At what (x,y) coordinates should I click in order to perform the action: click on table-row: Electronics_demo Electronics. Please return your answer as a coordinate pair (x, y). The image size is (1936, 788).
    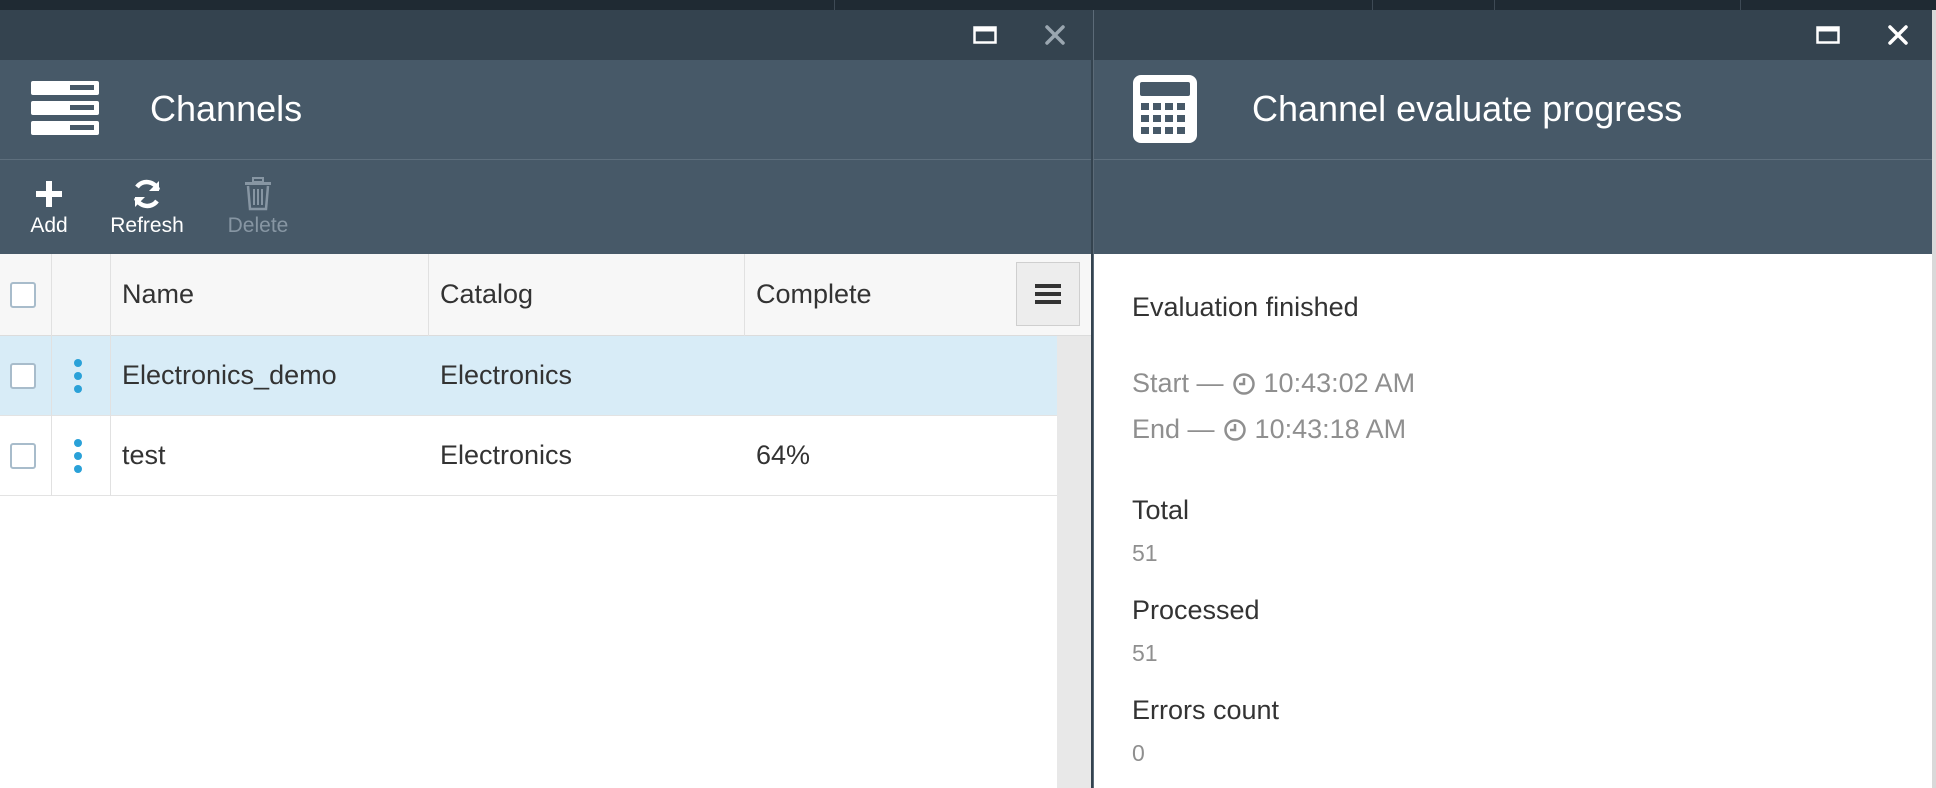
    Looking at the image, I should click on (528, 376).